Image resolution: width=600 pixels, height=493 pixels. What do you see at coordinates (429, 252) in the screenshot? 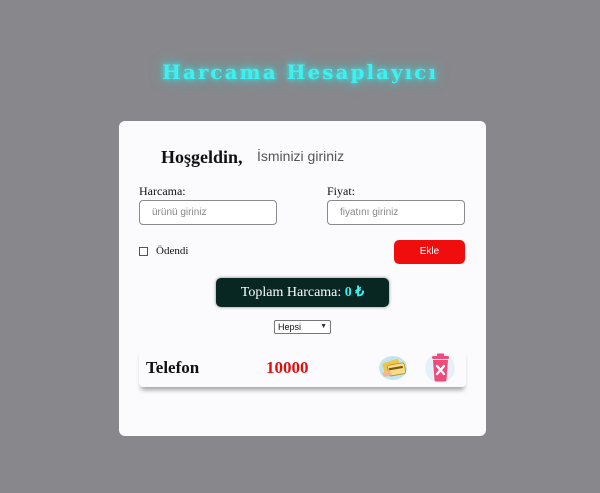
I see `add-button: Ekle` at bounding box center [429, 252].